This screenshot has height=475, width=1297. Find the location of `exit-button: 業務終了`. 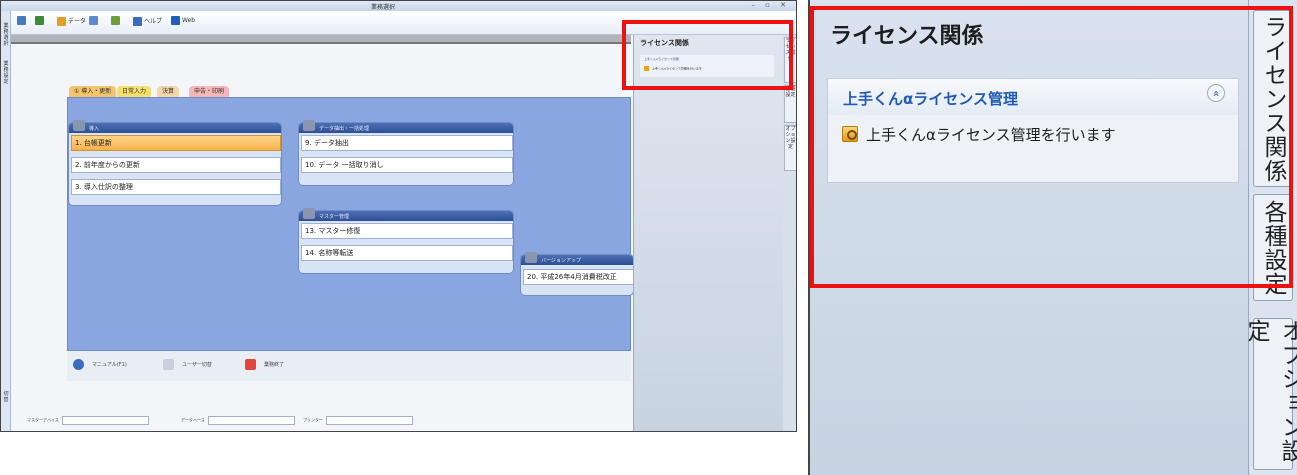

exit-button: 業務終了 is located at coordinates (264, 364).